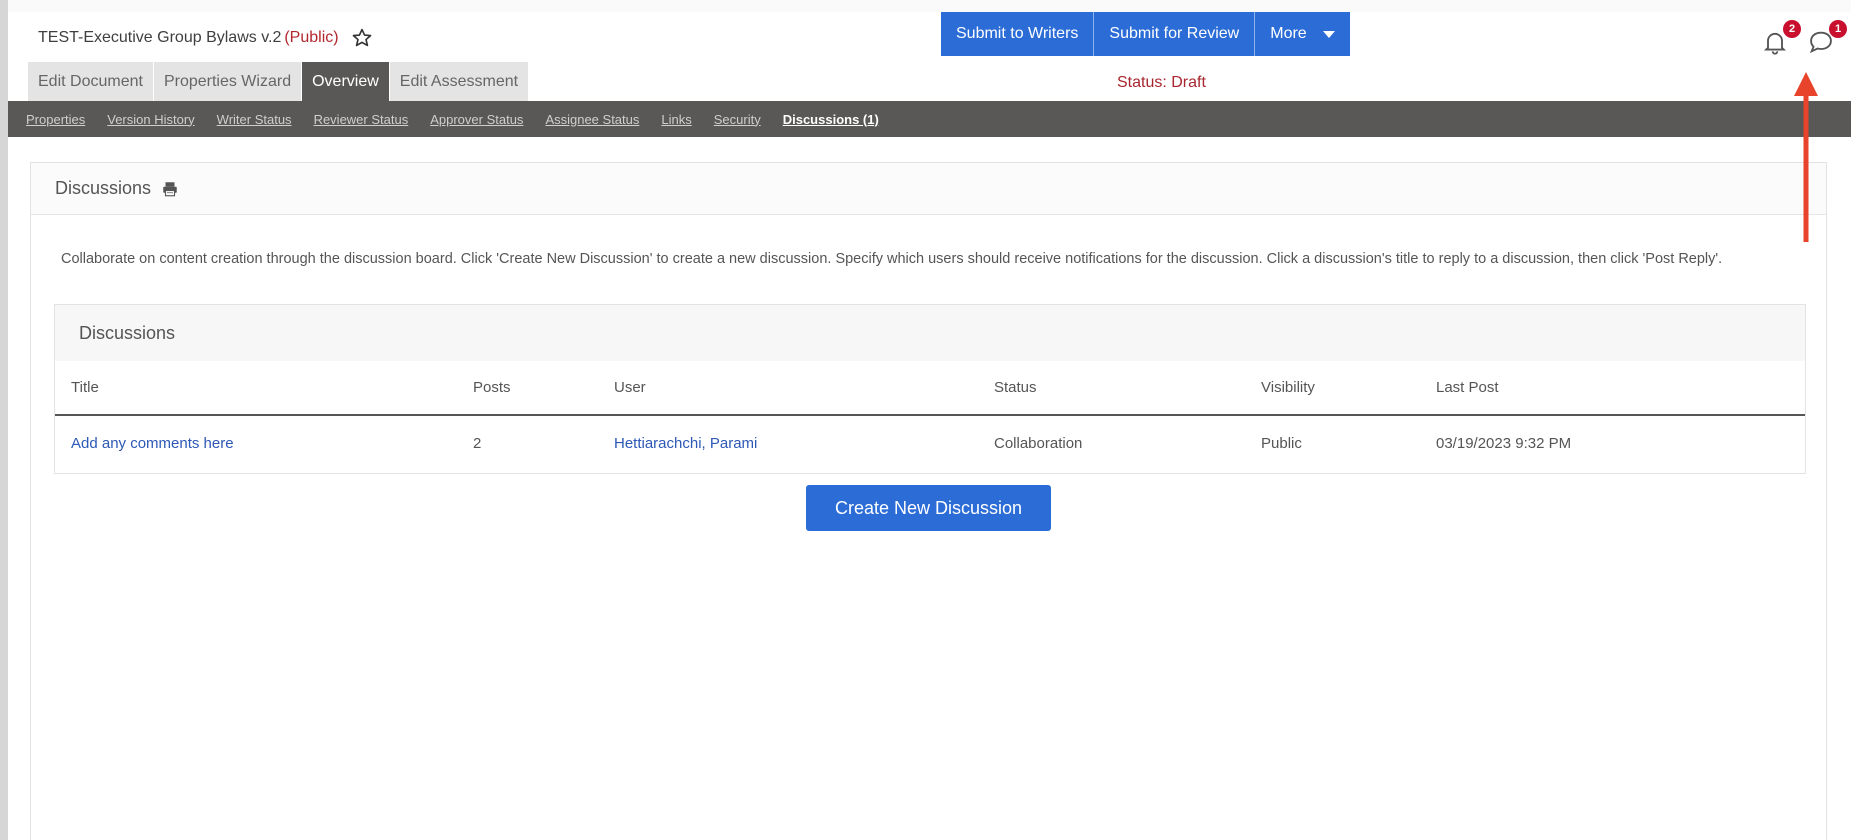 The height and width of the screenshot is (840, 1851). What do you see at coordinates (362, 38) in the screenshot?
I see `favorite-star-icon` at bounding box center [362, 38].